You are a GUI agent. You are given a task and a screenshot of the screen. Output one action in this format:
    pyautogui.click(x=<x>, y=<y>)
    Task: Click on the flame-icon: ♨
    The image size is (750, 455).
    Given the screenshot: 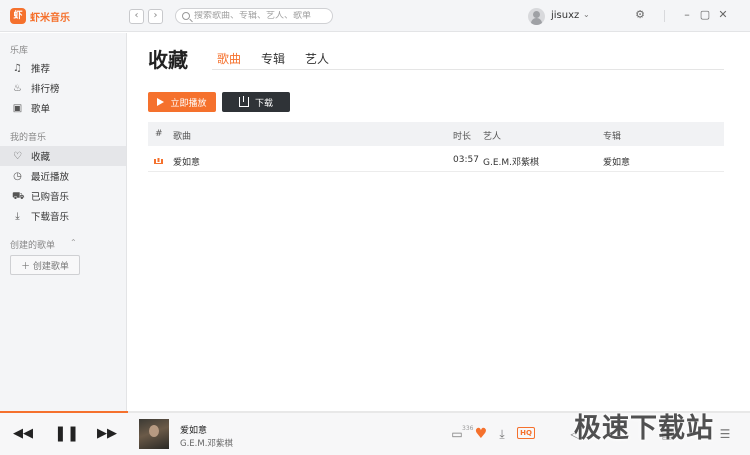 What is the action you would take?
    pyautogui.click(x=17, y=88)
    